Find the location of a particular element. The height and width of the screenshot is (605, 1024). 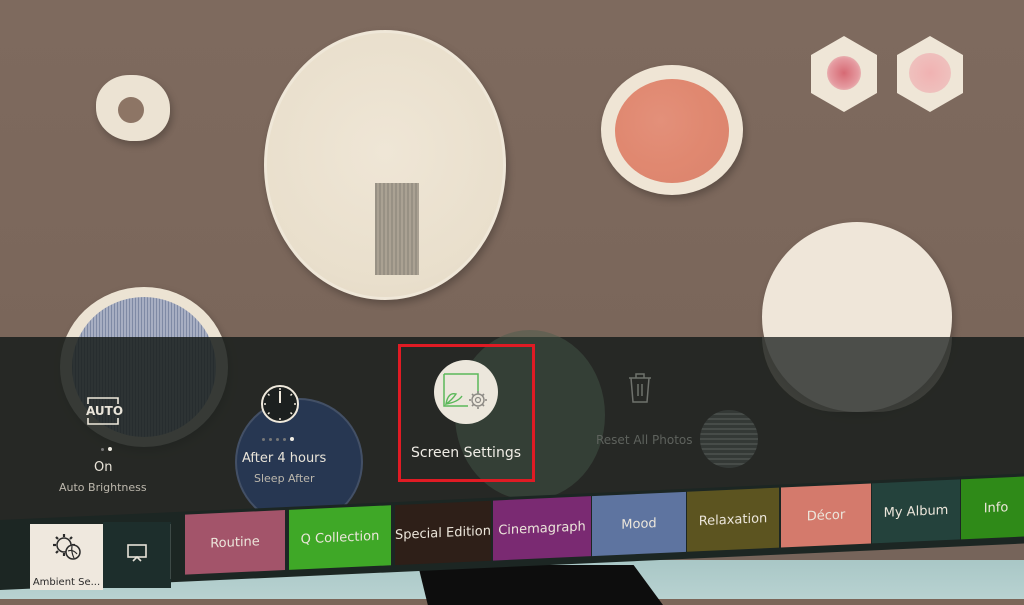

category-tile-cinemagraph: Cinemagraph is located at coordinates (542, 528).